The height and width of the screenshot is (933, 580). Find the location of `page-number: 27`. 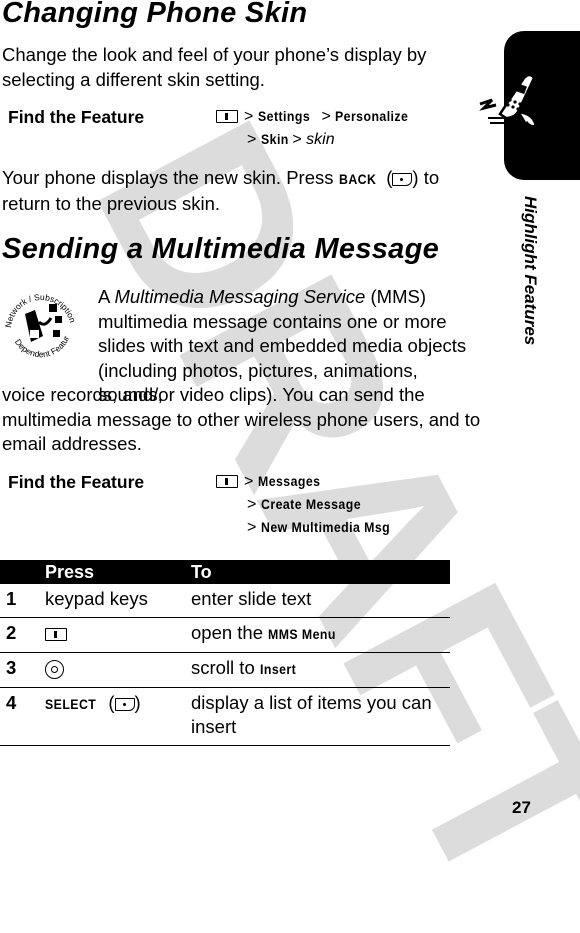

page-number: 27 is located at coordinates (521, 807).